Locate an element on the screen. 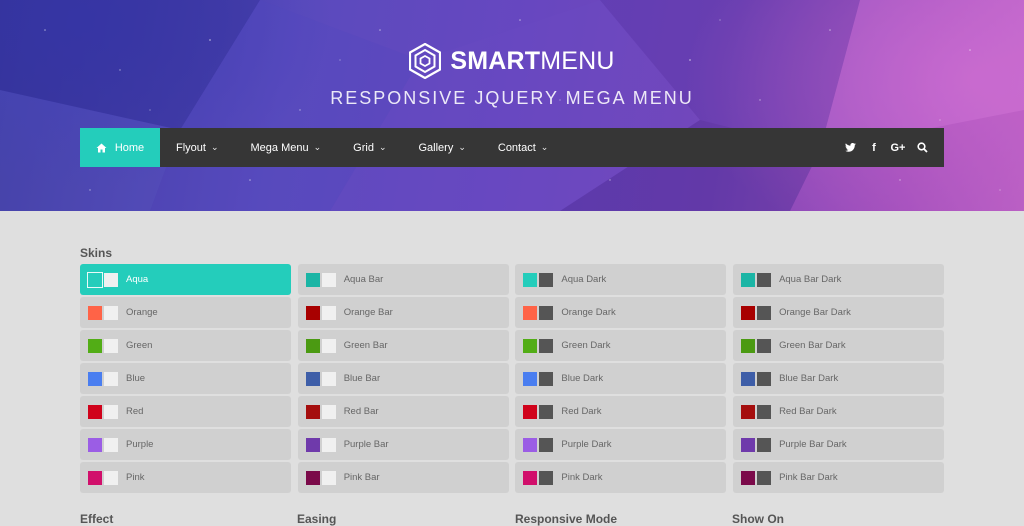  skin-label: Blue is located at coordinates (136, 378).